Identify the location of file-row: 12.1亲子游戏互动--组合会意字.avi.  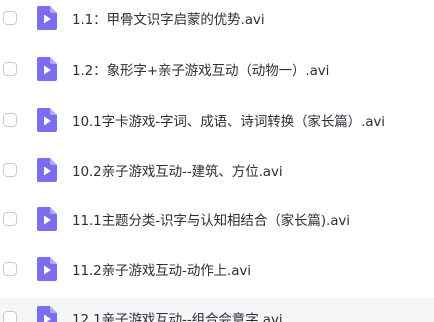
(217, 310).